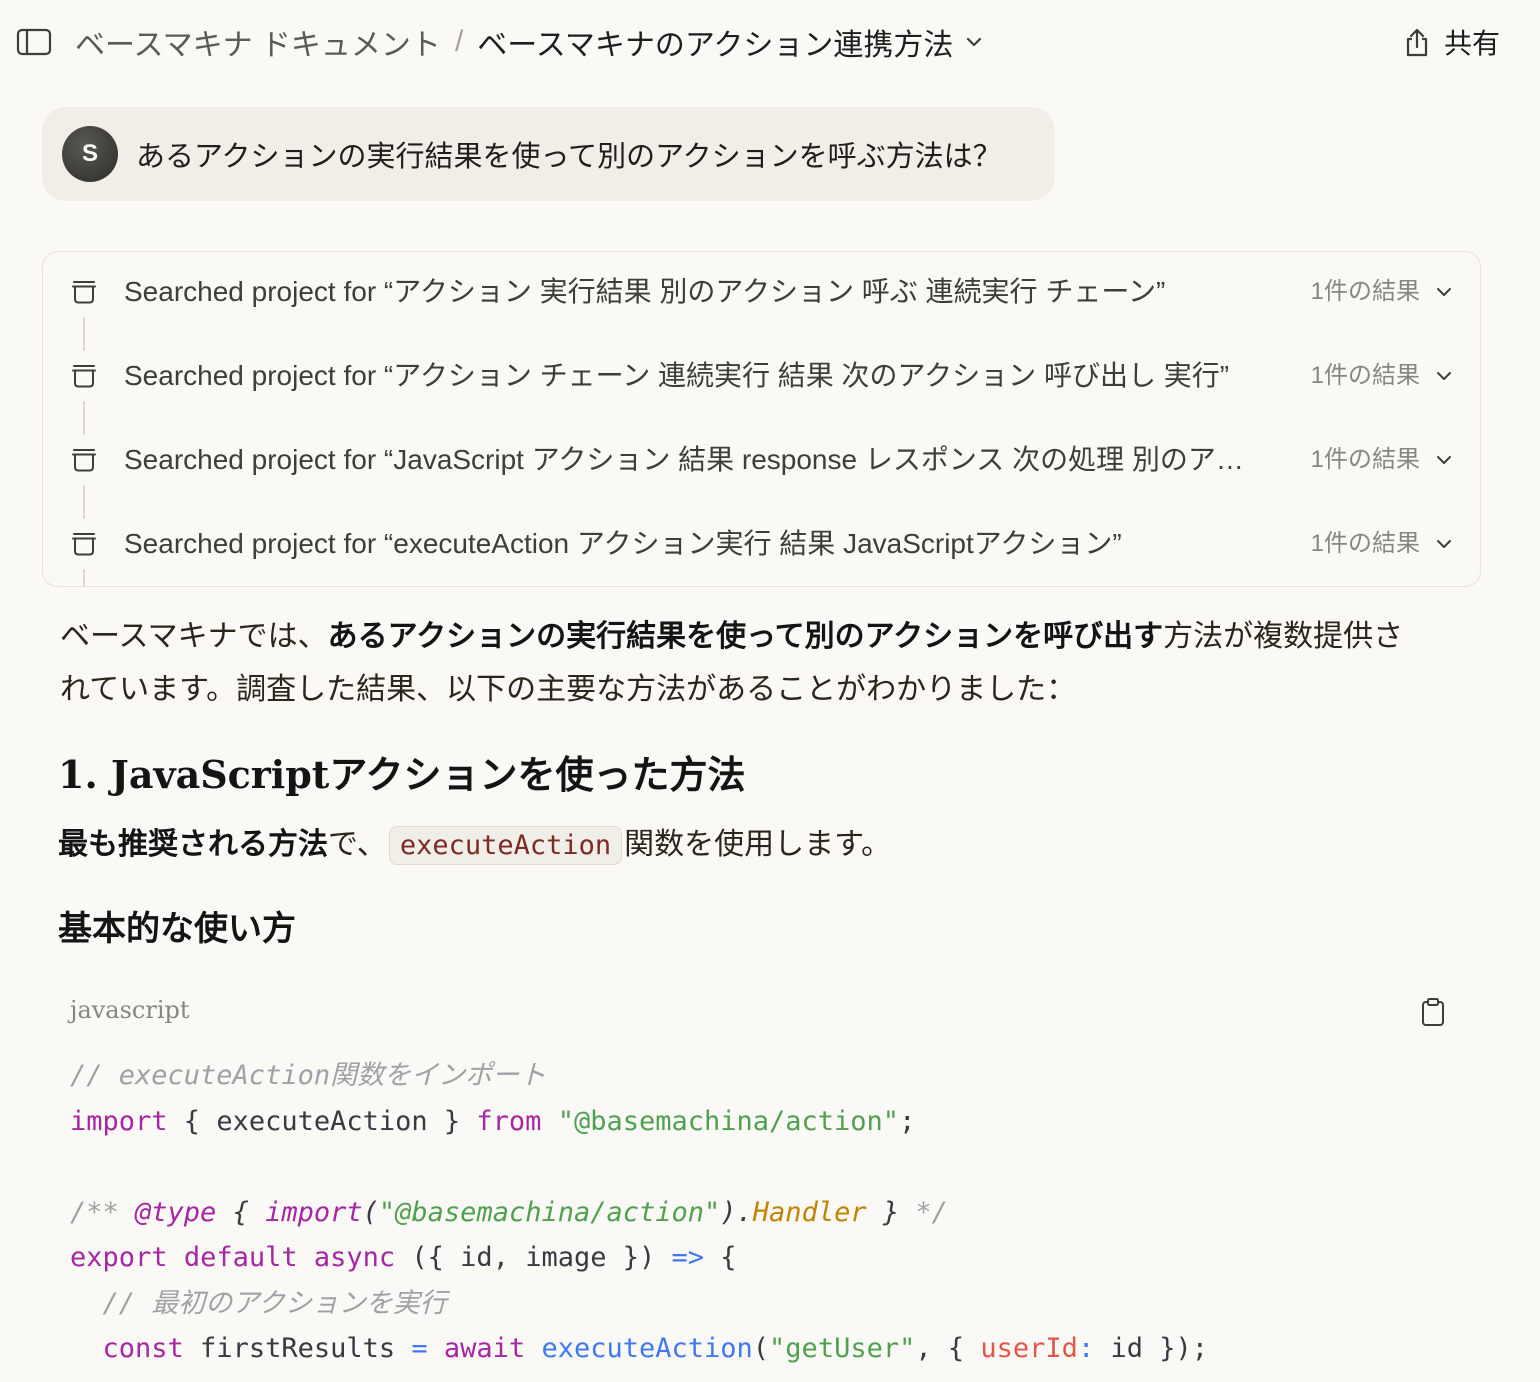  What do you see at coordinates (194, 636) in the screenshot?
I see `intro-lead: ベースマキナでは、` at bounding box center [194, 636].